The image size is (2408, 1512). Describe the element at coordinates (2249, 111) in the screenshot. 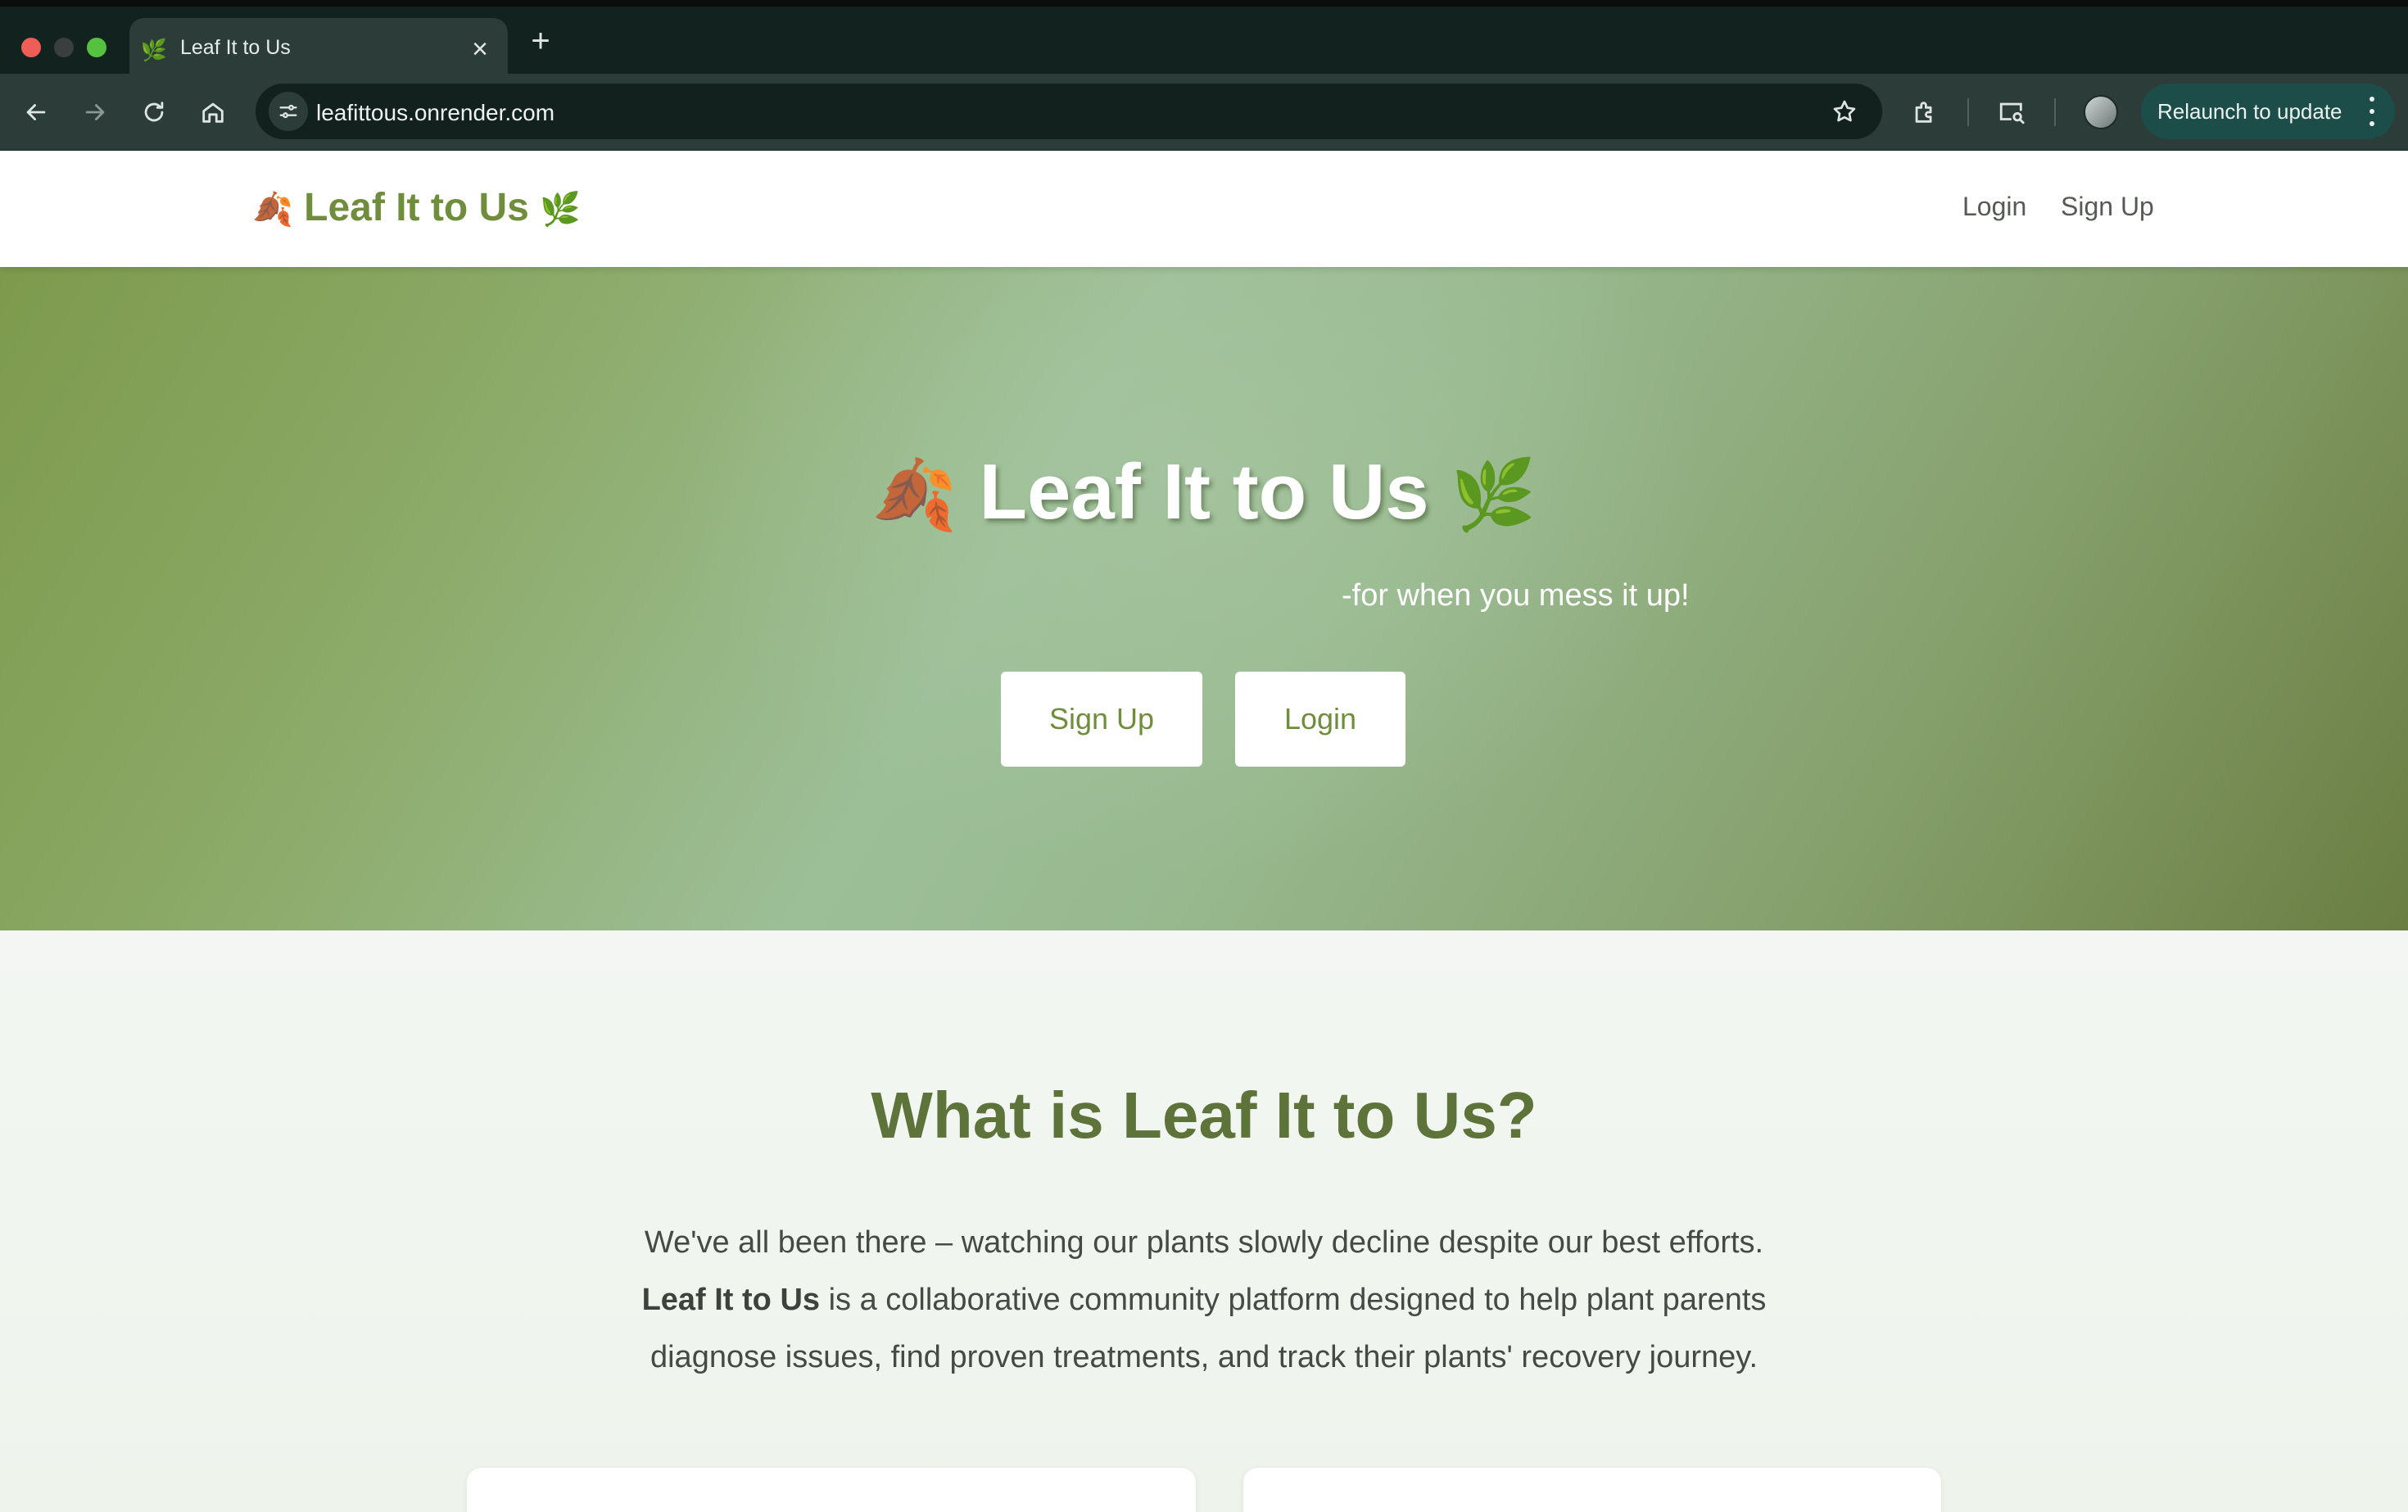

I see `relaunch-label: Relaunch to update` at that location.